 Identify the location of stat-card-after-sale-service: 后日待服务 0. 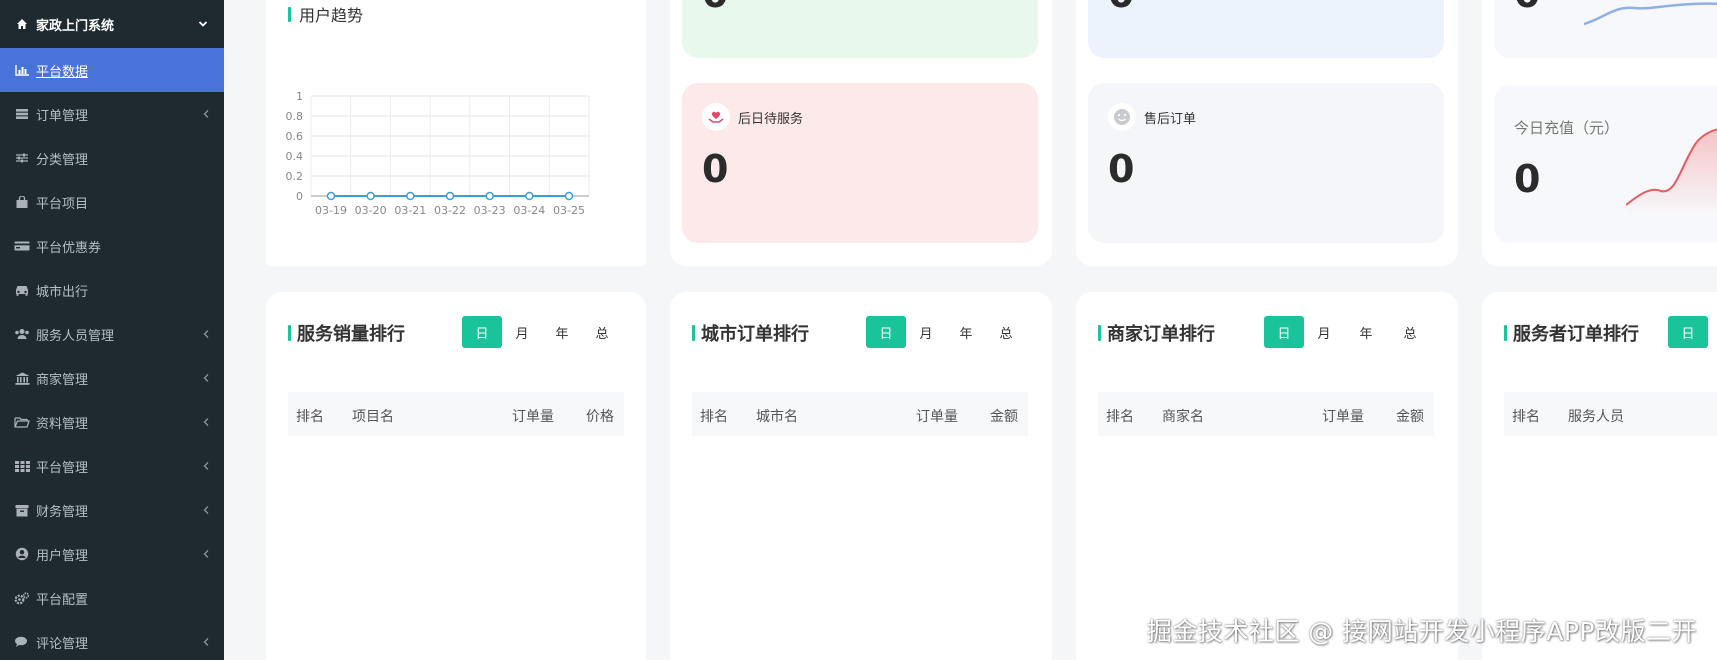
(860, 163).